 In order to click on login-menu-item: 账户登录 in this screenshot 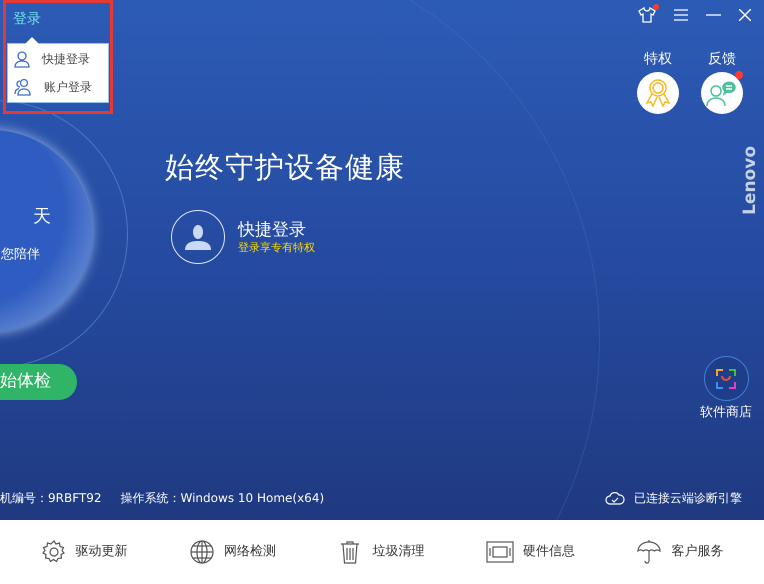, I will do `click(58, 87)`.